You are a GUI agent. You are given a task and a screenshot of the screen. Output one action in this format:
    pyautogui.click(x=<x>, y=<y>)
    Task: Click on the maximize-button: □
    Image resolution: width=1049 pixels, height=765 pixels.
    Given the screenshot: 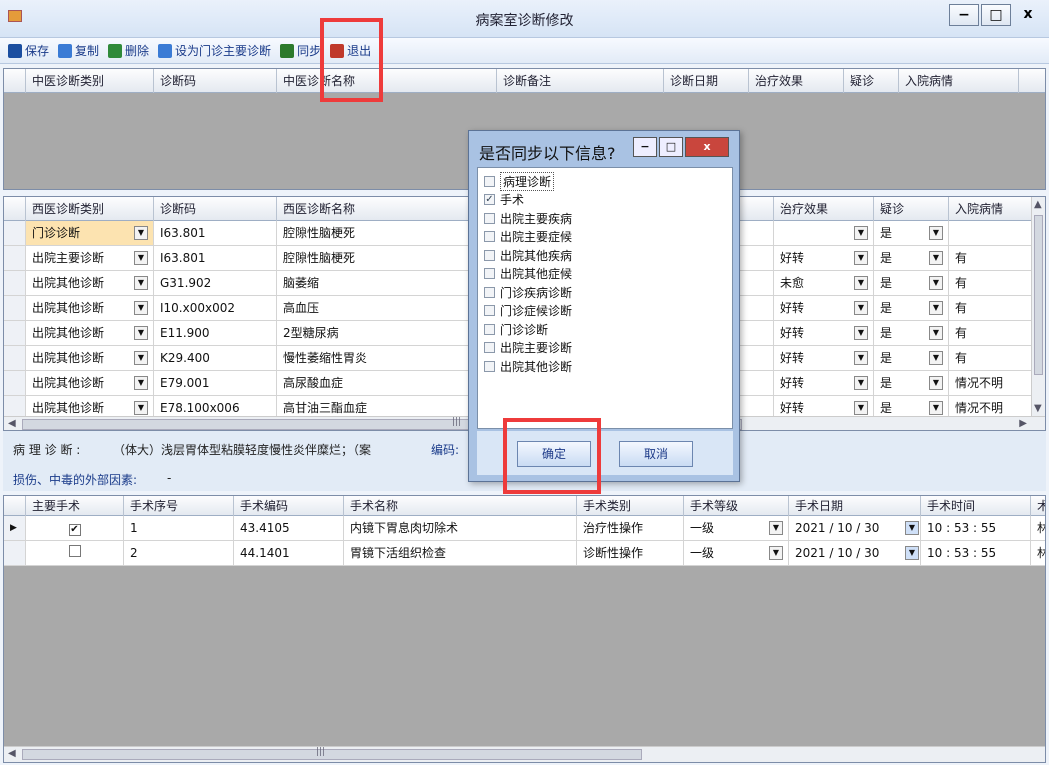 What is the action you would take?
    pyautogui.click(x=996, y=15)
    